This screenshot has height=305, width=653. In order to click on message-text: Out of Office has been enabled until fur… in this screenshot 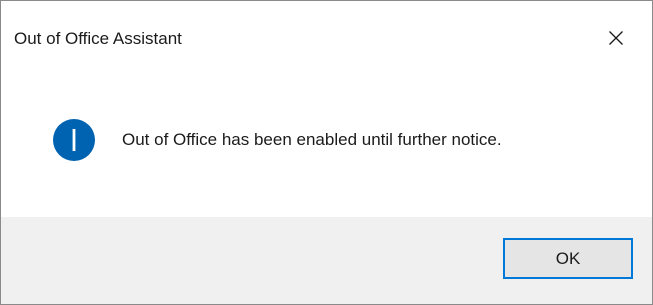, I will do `click(312, 139)`.